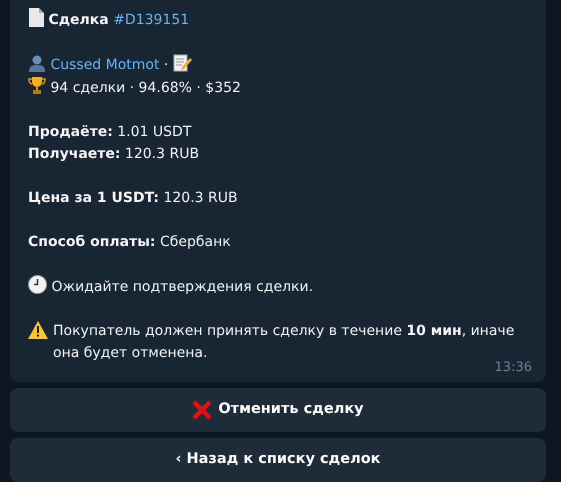 This screenshot has width=561, height=482. Describe the element at coordinates (278, 410) in the screenshot. I see `cancel-deal-button: Отменить сделку` at that location.